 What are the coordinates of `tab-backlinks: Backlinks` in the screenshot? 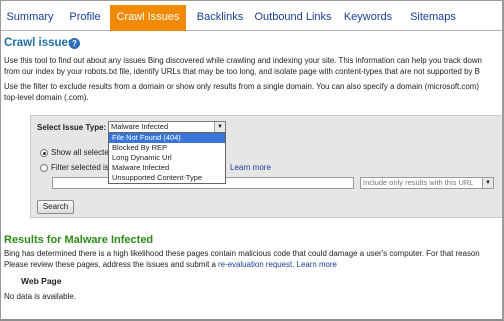 It's located at (220, 17).